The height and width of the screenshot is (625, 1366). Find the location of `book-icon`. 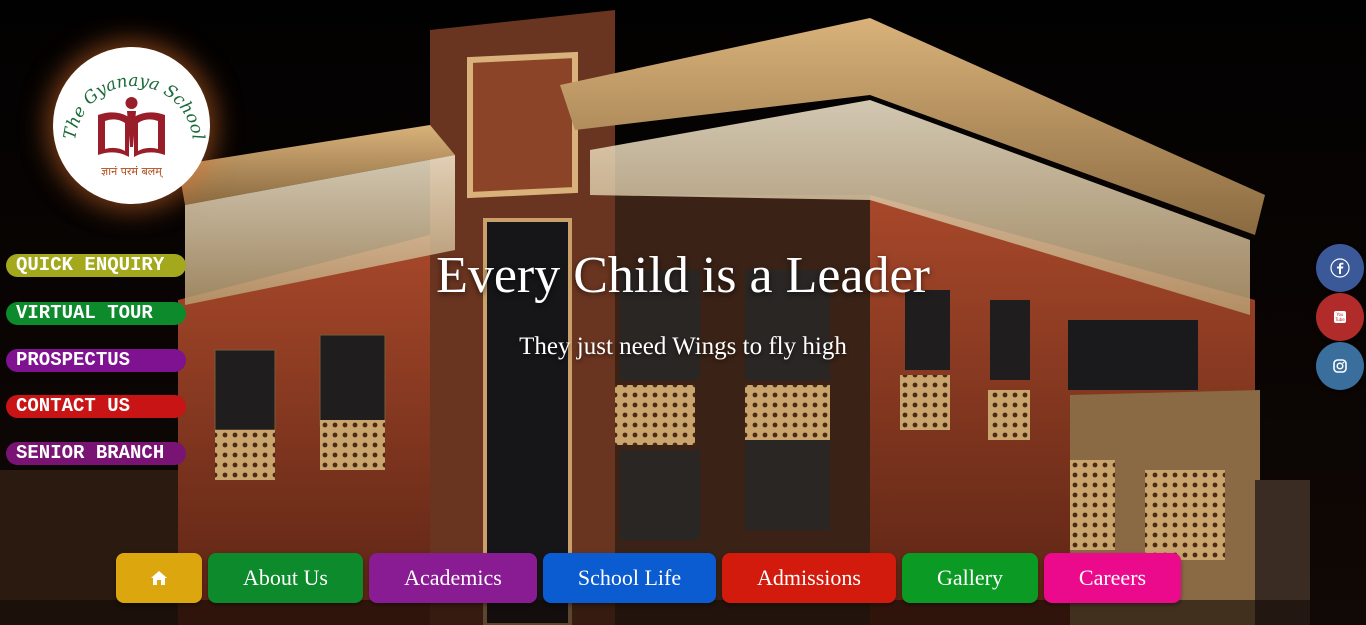

book-icon is located at coordinates (131, 127).